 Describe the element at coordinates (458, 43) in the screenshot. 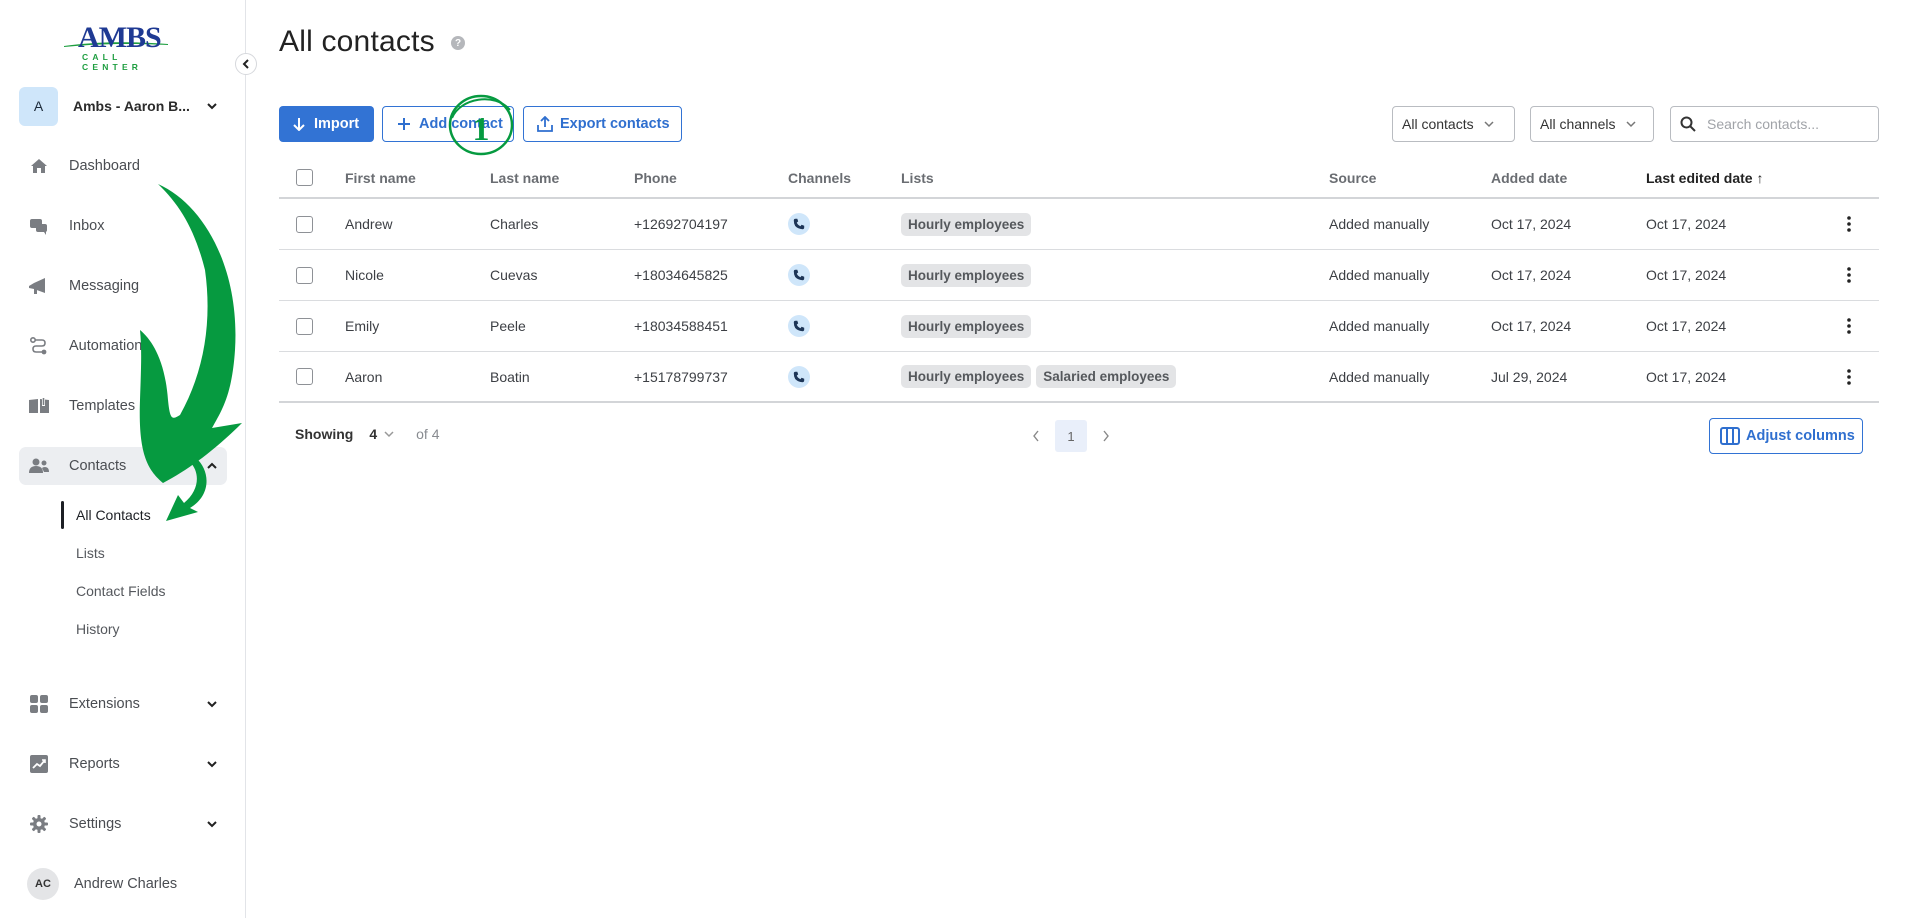

I see `help-icon: ?` at that location.